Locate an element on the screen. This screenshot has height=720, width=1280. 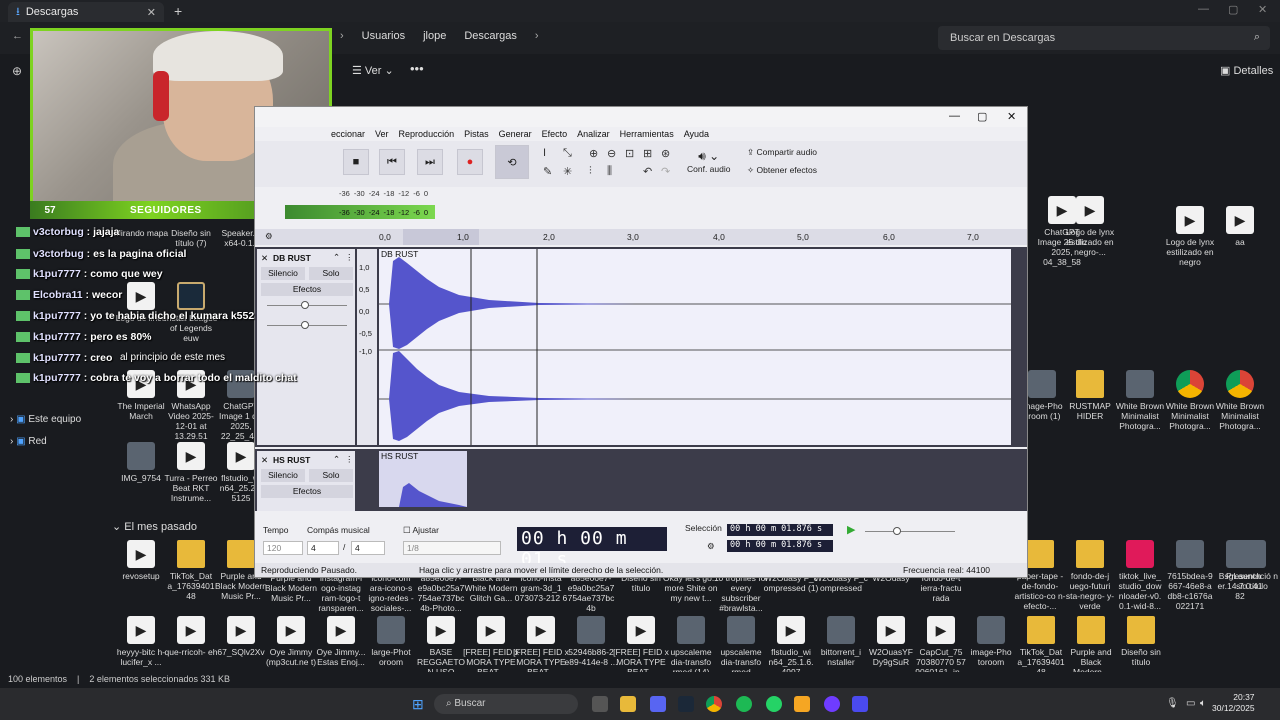
file-item: RUSTMAP HIDER is located at coordinates (1090, 395).